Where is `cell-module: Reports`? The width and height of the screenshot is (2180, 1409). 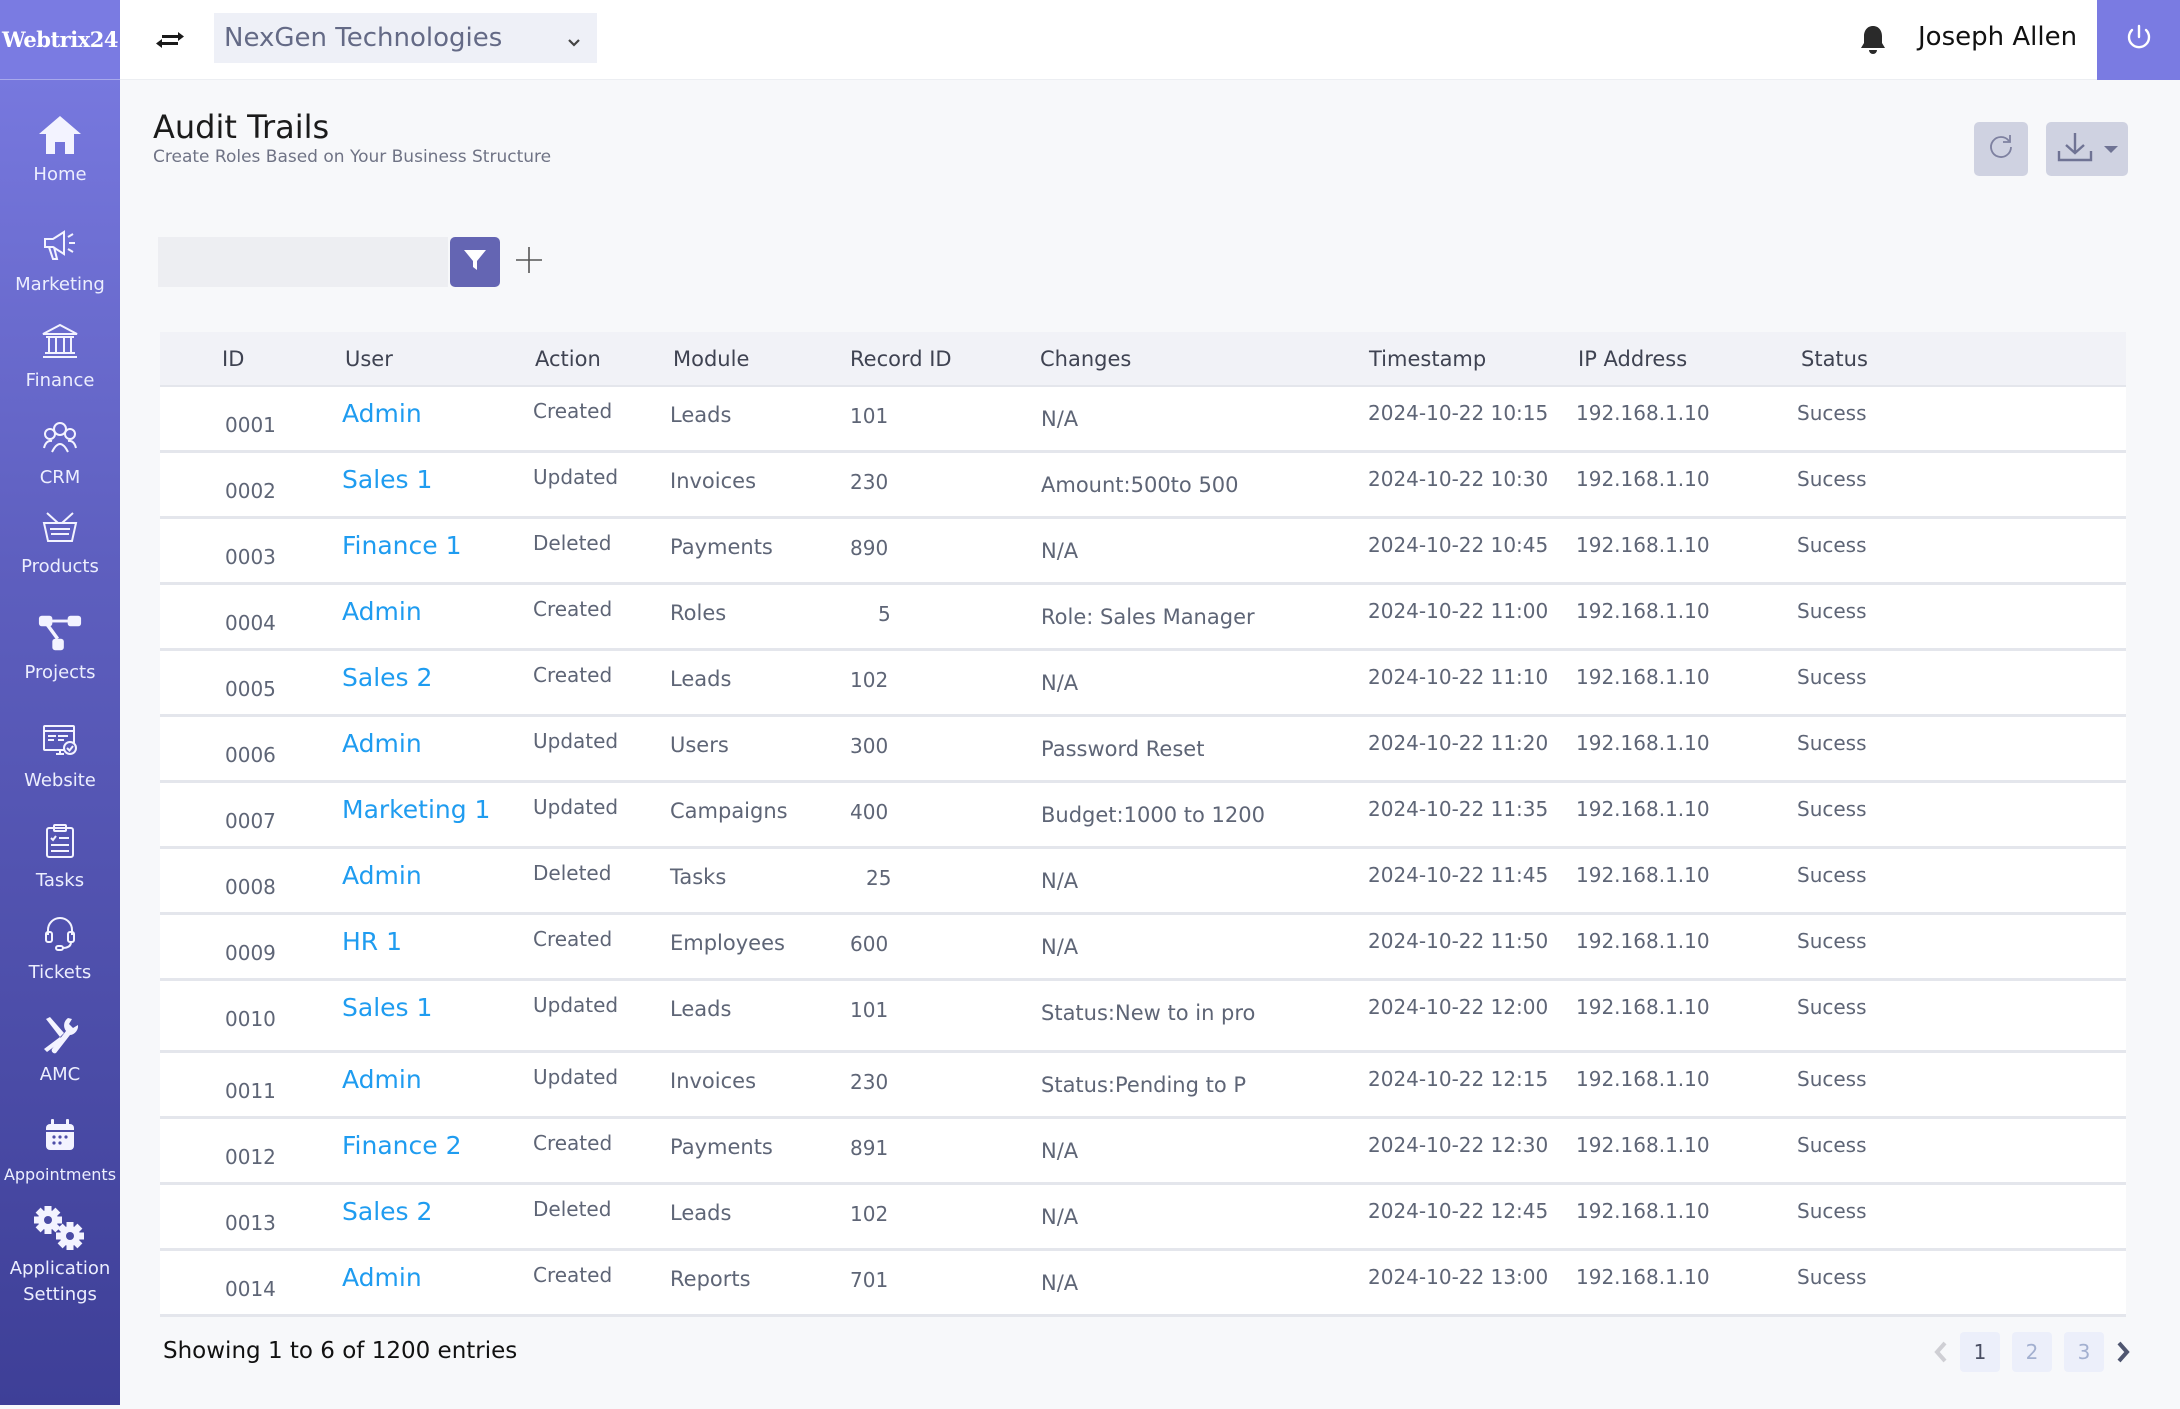
cell-module: Reports is located at coordinates (710, 1279).